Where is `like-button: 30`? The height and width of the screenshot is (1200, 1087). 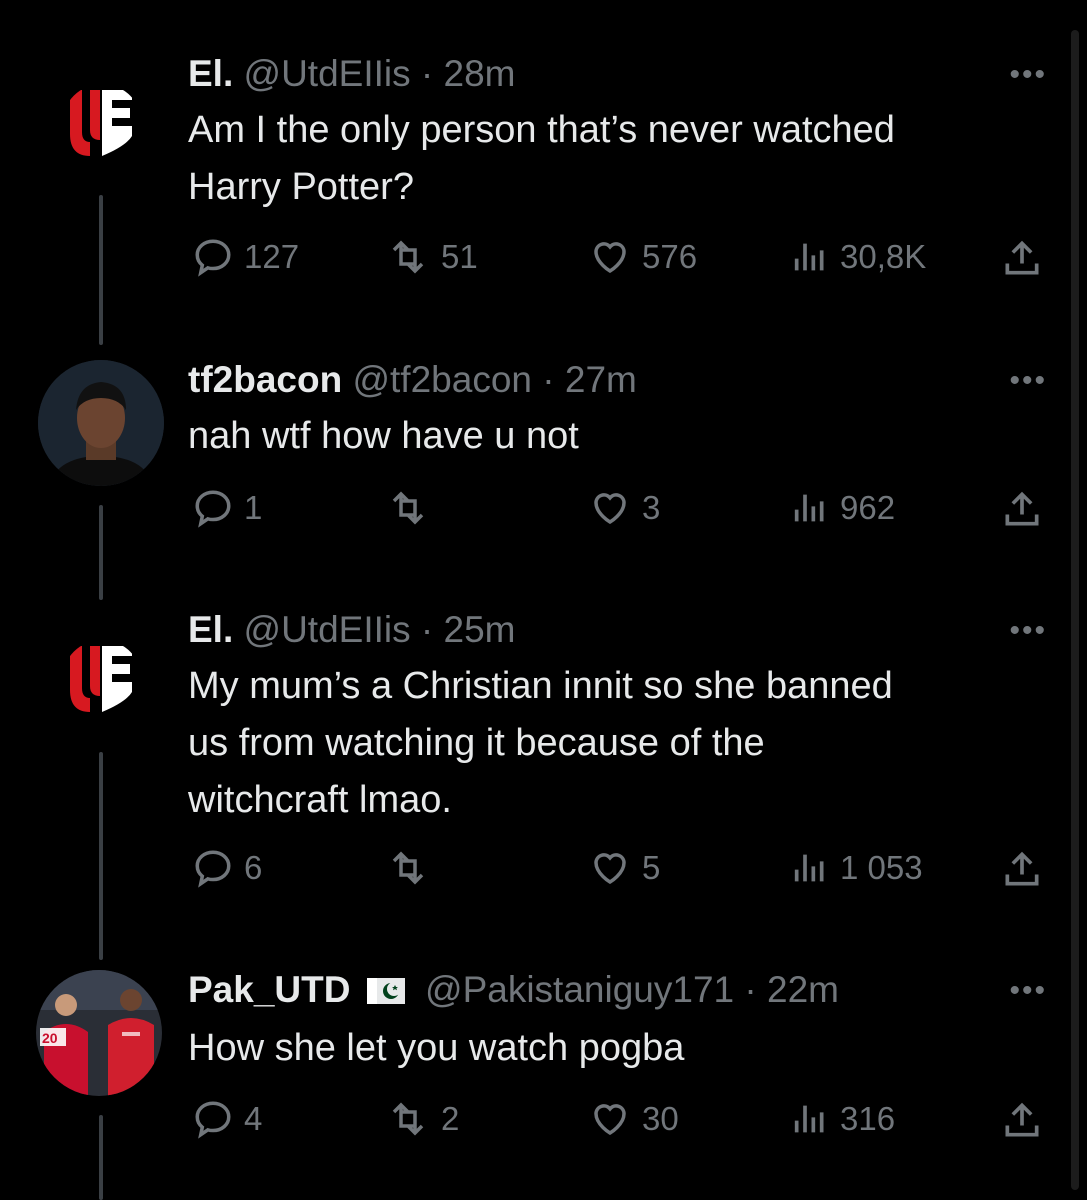
like-button: 30 is located at coordinates (633, 1119).